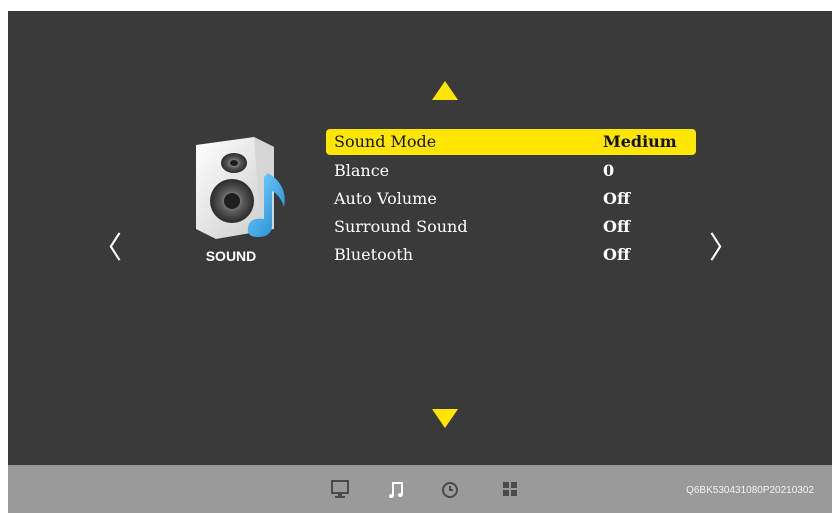 The width and height of the screenshot is (832, 513). I want to click on clock-icon, so click(450, 489).